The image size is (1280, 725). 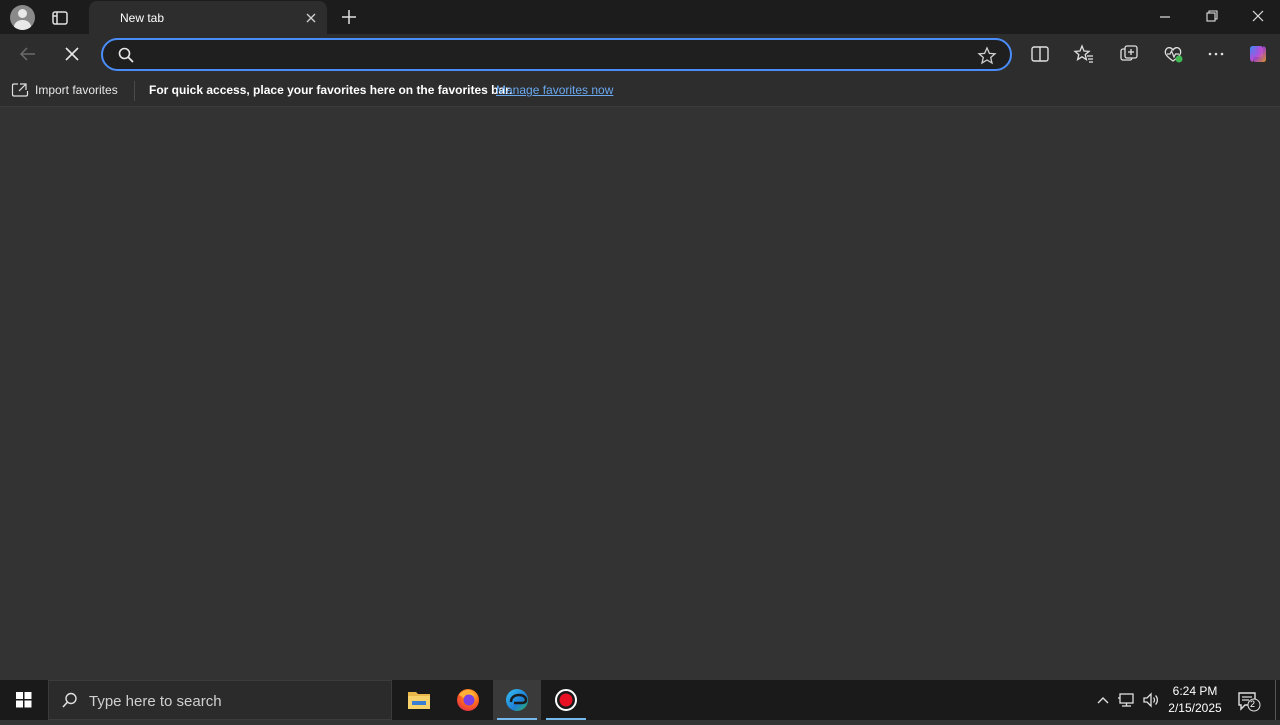 I want to click on clock-time: 6:24 PM, so click(x=1195, y=691).